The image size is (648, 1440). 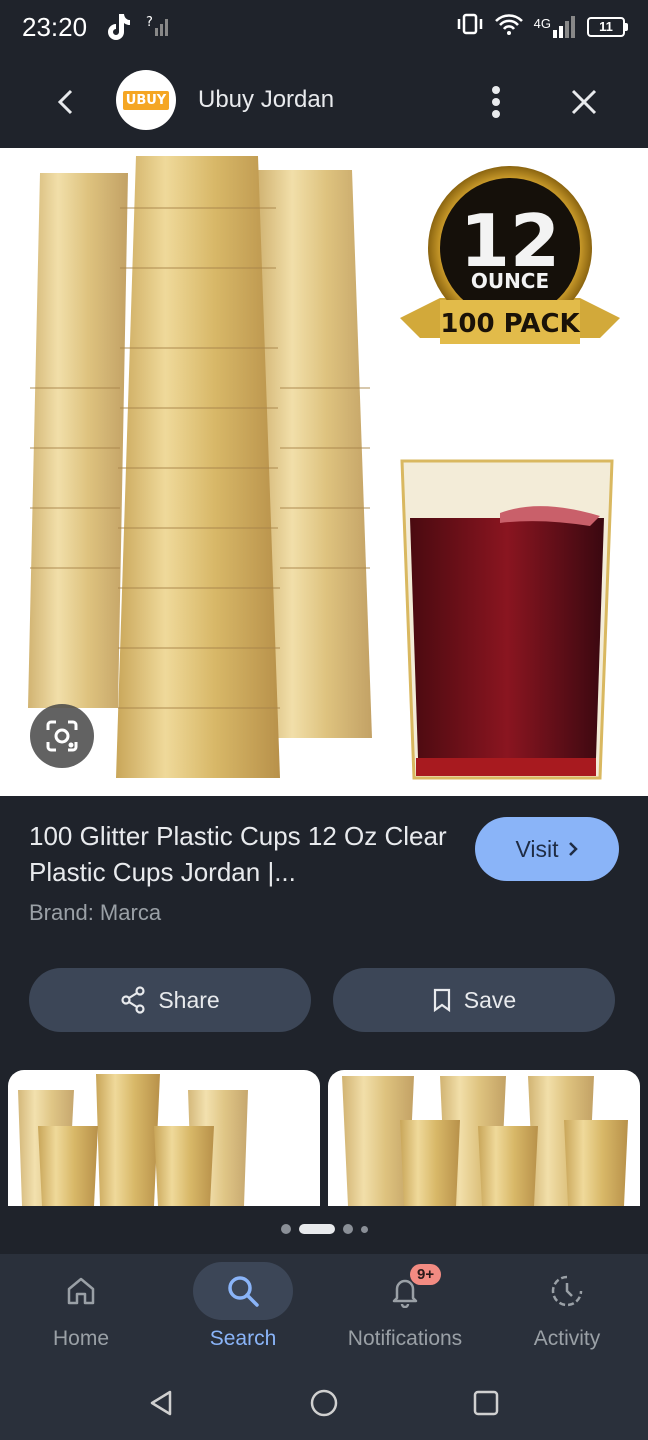 I want to click on visit-button: Visit, so click(x=547, y=849).